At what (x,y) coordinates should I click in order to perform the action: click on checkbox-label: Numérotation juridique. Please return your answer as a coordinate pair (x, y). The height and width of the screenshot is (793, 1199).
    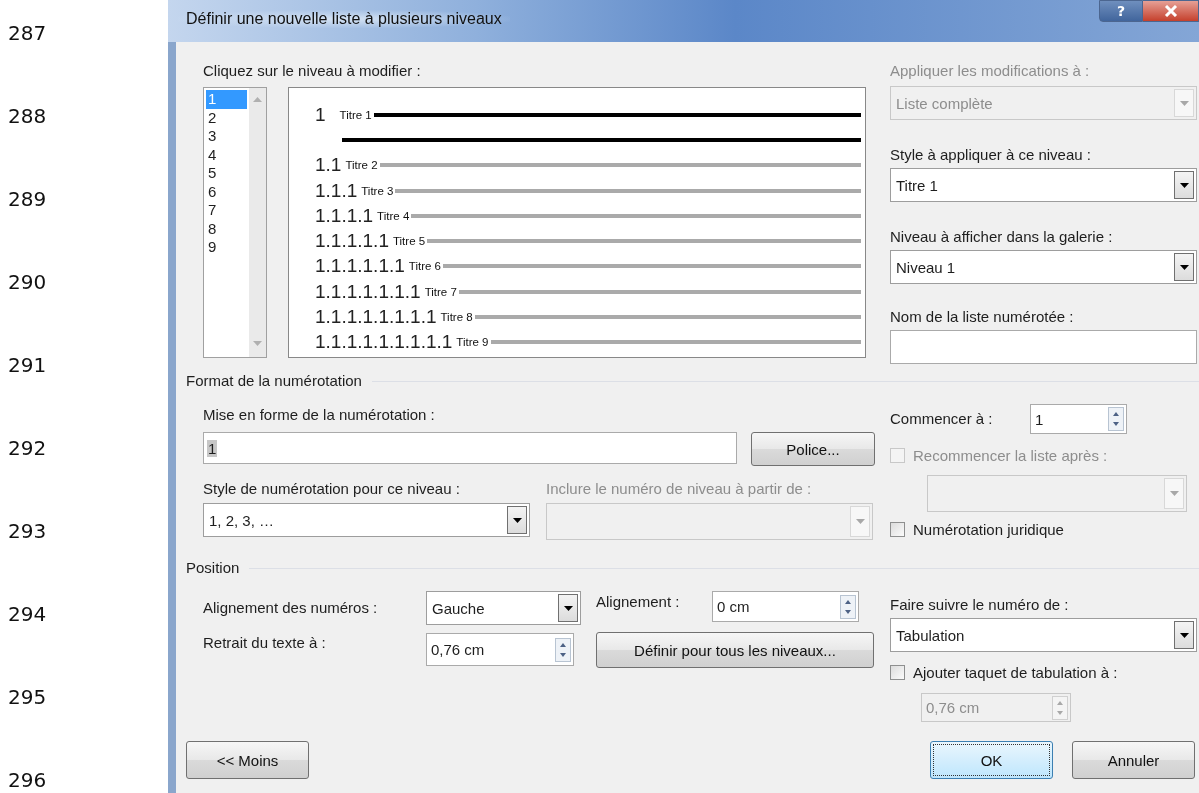
    Looking at the image, I should click on (988, 529).